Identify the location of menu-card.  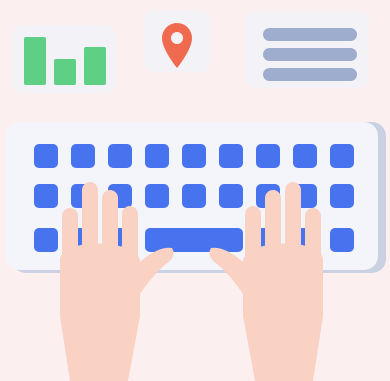
(307, 50).